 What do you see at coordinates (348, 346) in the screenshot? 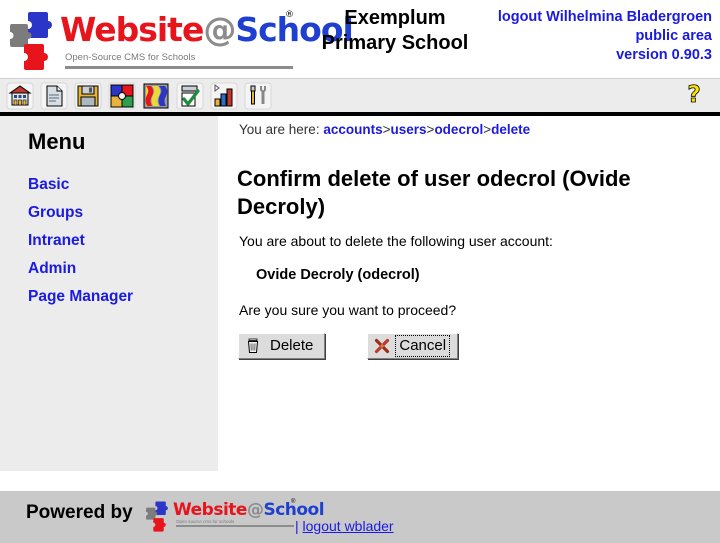
I see `confirm-button-row: Delete Cancel` at bounding box center [348, 346].